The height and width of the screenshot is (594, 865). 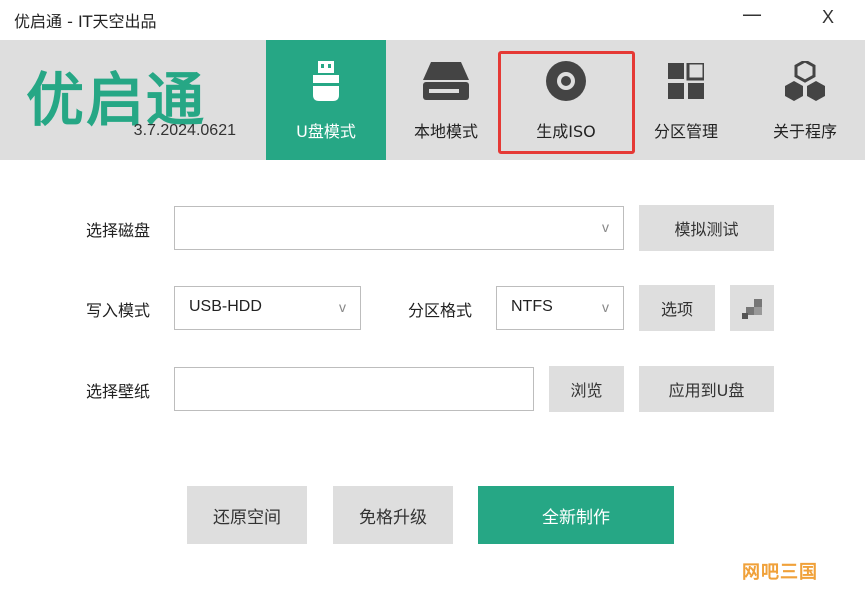 What do you see at coordinates (399, 228) in the screenshot?
I see `disk-select: v` at bounding box center [399, 228].